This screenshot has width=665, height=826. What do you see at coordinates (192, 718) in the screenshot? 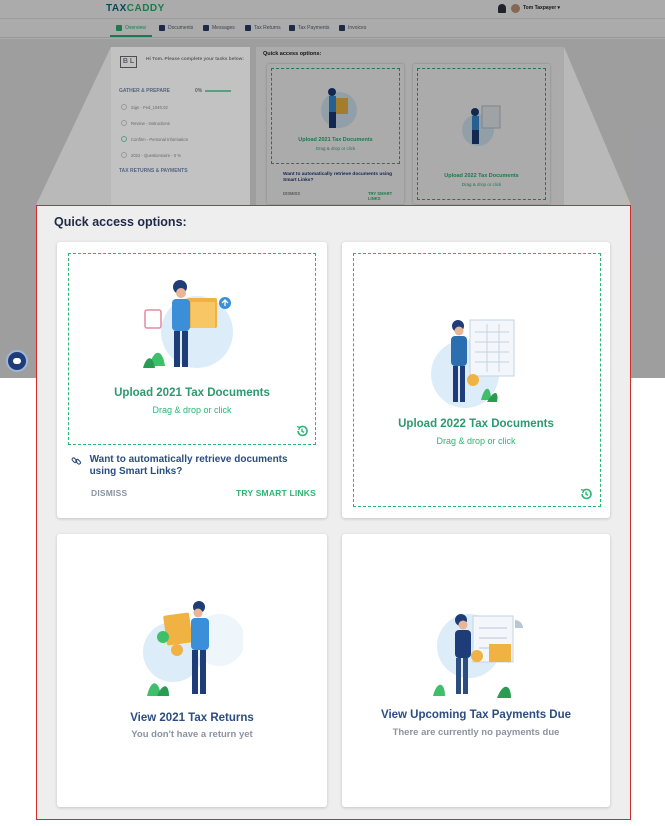
I see `view-returns-title: View 2021 Tax Returns` at bounding box center [192, 718].